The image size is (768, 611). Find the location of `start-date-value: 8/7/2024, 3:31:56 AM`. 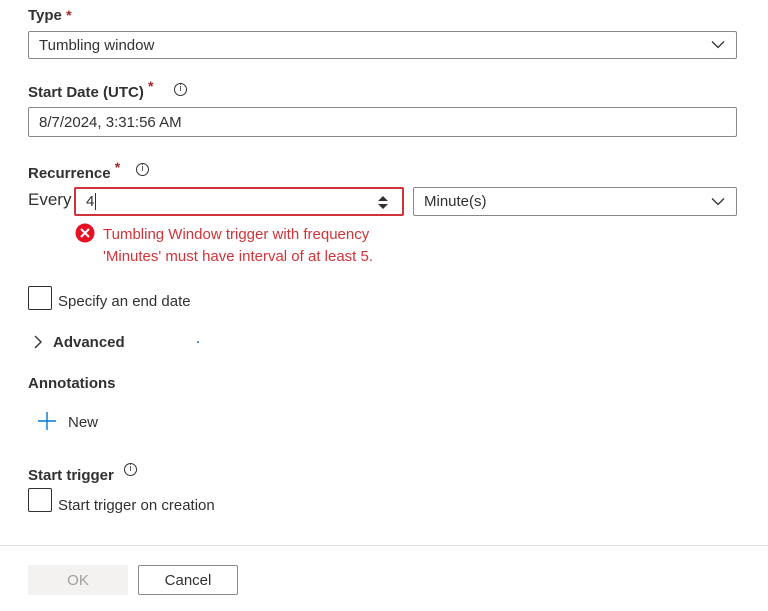

start-date-value: 8/7/2024, 3:31:56 AM is located at coordinates (110, 122).